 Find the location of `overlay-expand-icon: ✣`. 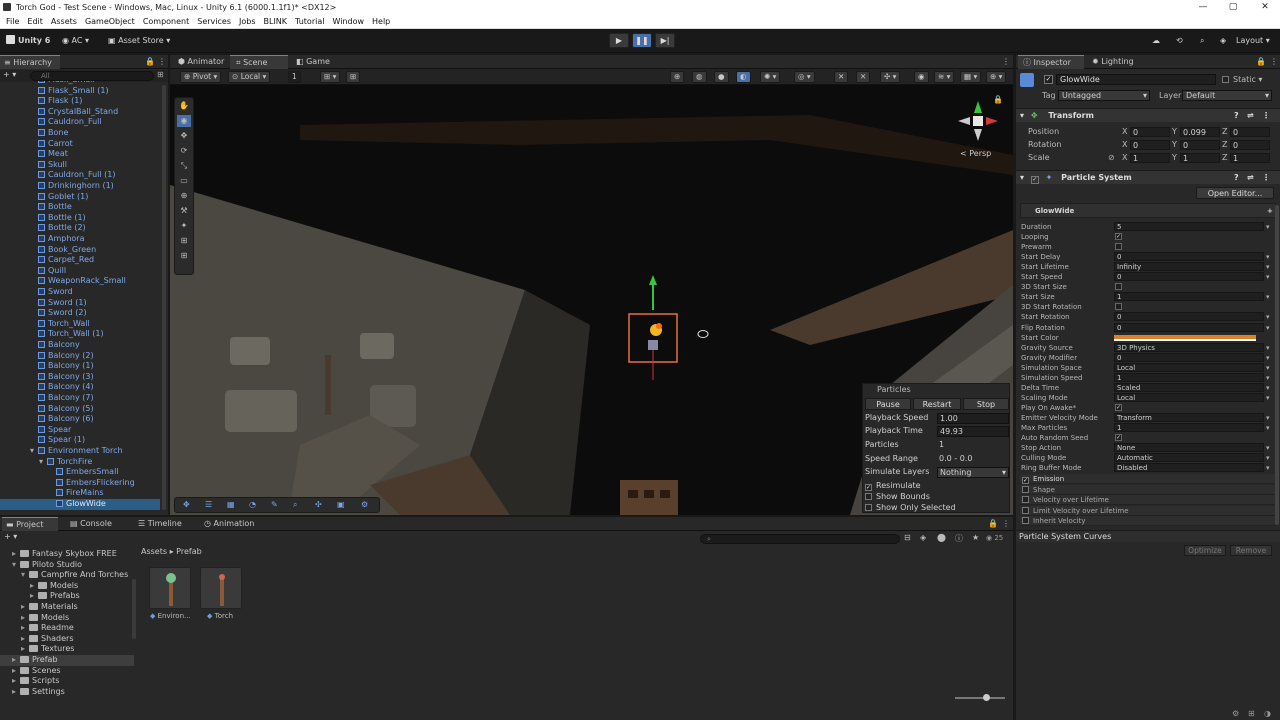

overlay-expand-icon: ✣ is located at coordinates (318, 504).